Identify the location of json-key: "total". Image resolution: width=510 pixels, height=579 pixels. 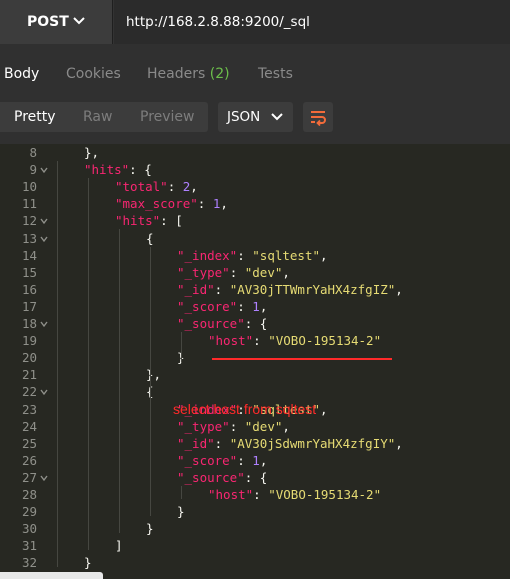
(141, 187).